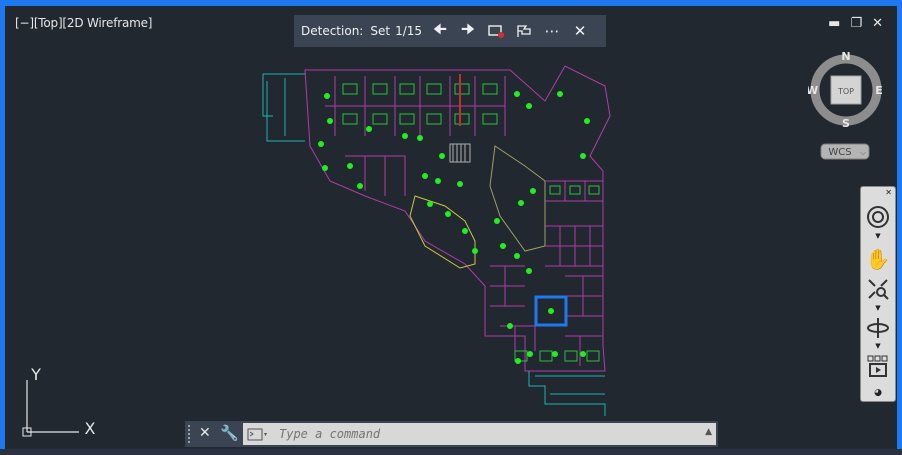  I want to click on detection-counter: 1/15, so click(409, 31).